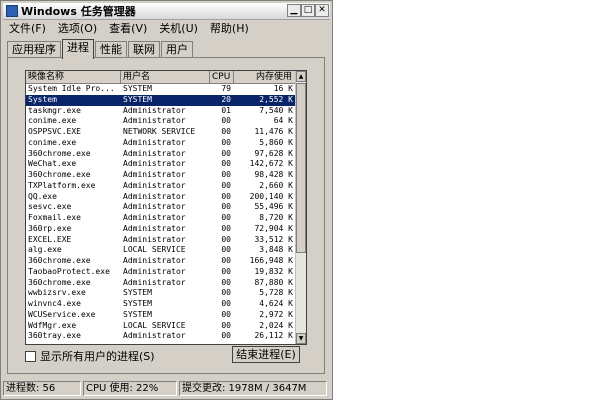 Image resolution: width=593 pixels, height=400 pixels. Describe the element at coordinates (276, 293) in the screenshot. I see `row-mem-usage: 5,728 K` at that location.